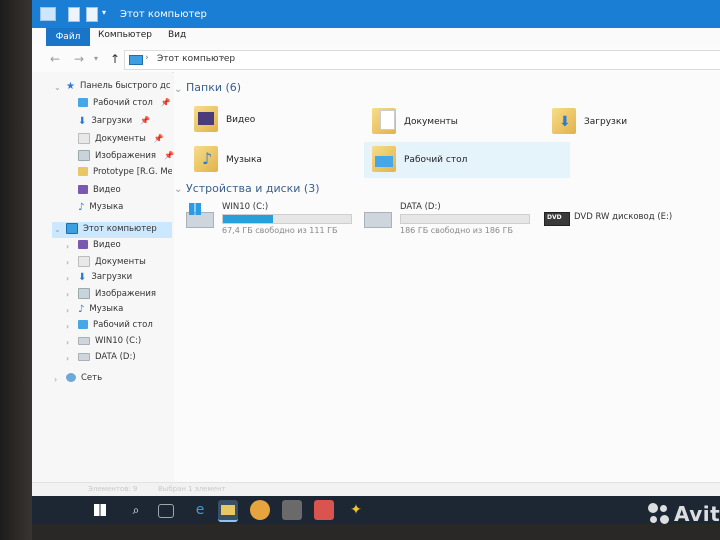 This screenshot has width=720, height=540. I want to click on tab-file: Файл, so click(68, 37).